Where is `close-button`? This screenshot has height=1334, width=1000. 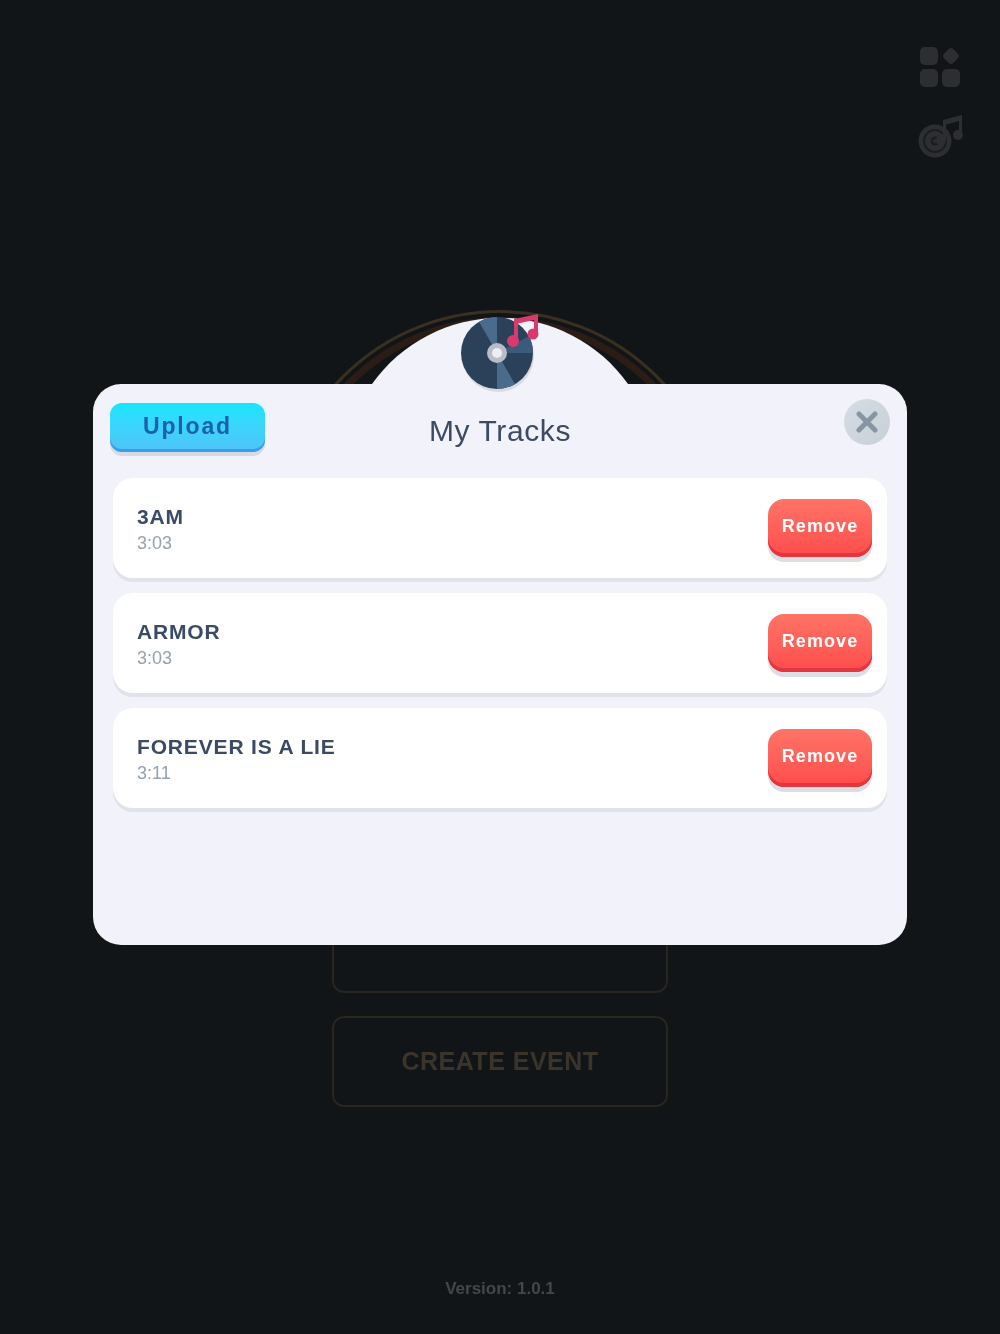
close-button is located at coordinates (867, 422).